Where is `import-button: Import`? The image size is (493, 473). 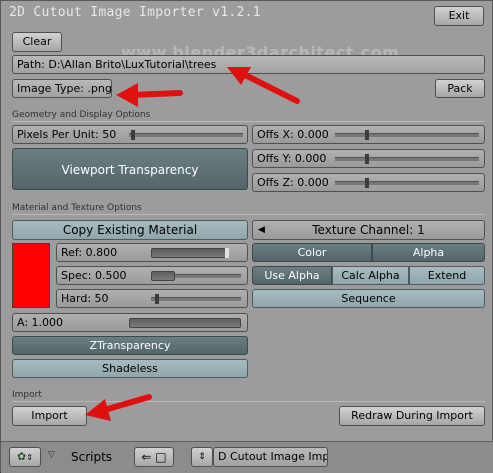
import-button: Import is located at coordinates (49, 416).